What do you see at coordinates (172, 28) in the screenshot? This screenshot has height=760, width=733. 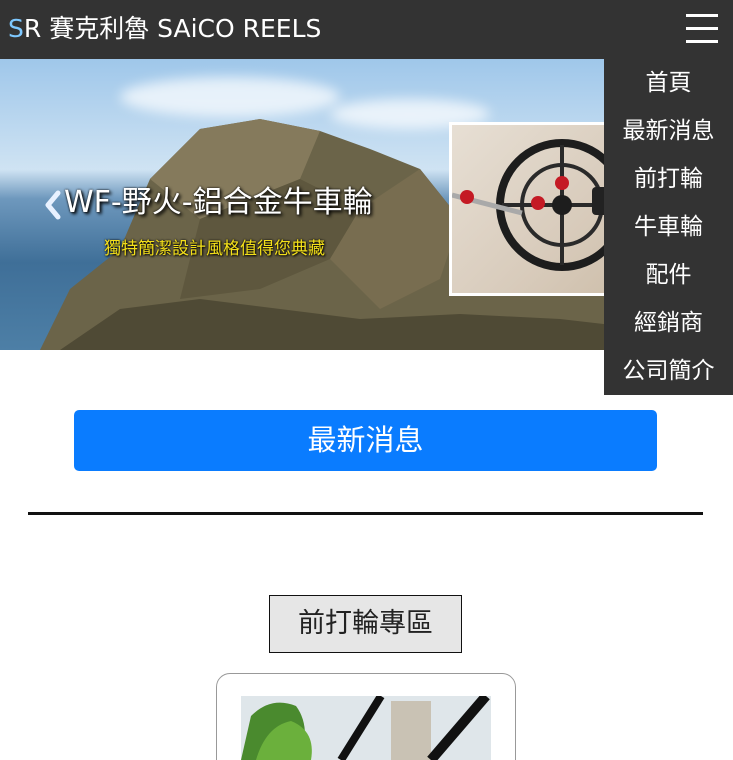 I see `brand-name: R 賽克利魯 SAiCO REELS` at bounding box center [172, 28].